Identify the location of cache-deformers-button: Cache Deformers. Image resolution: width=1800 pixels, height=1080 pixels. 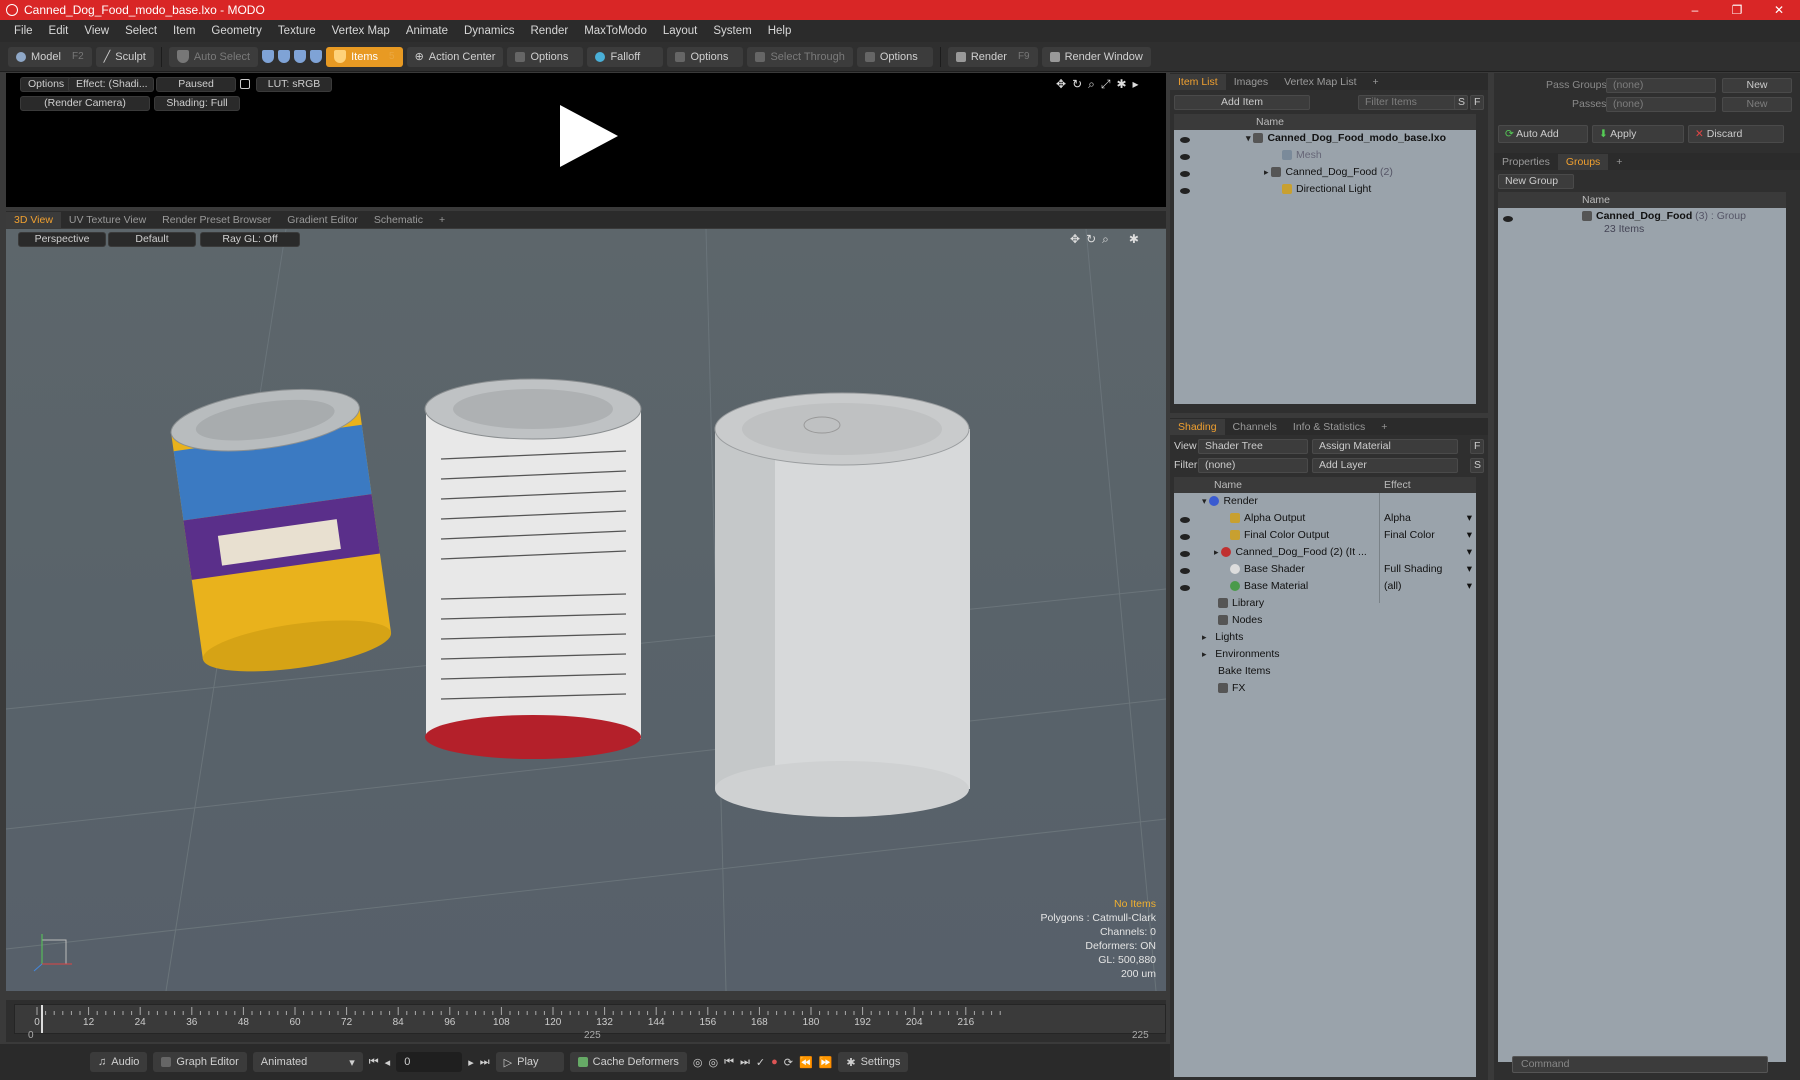
(628, 1062).